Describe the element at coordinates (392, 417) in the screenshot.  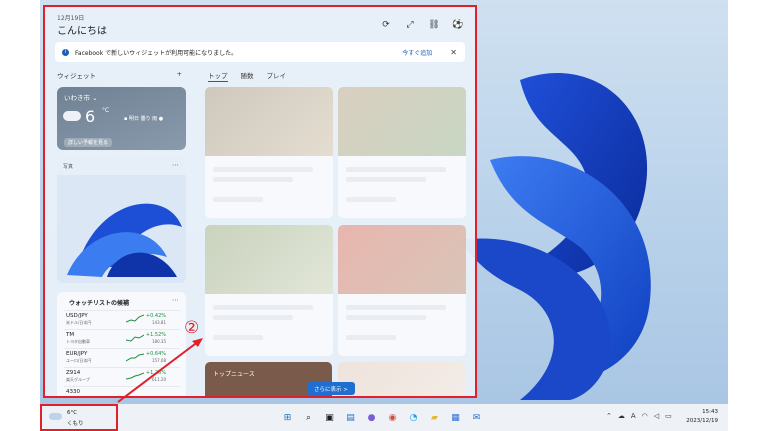
I see `chrome-icon: ◉` at that location.